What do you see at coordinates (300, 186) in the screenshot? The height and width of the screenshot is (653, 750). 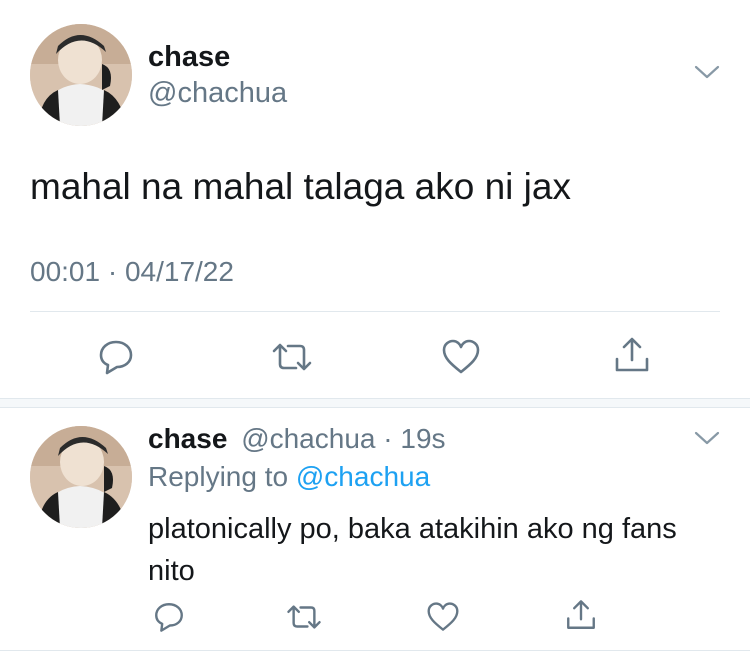 I see `tweet-text: mahal na mahal talaga ako ni jax` at bounding box center [300, 186].